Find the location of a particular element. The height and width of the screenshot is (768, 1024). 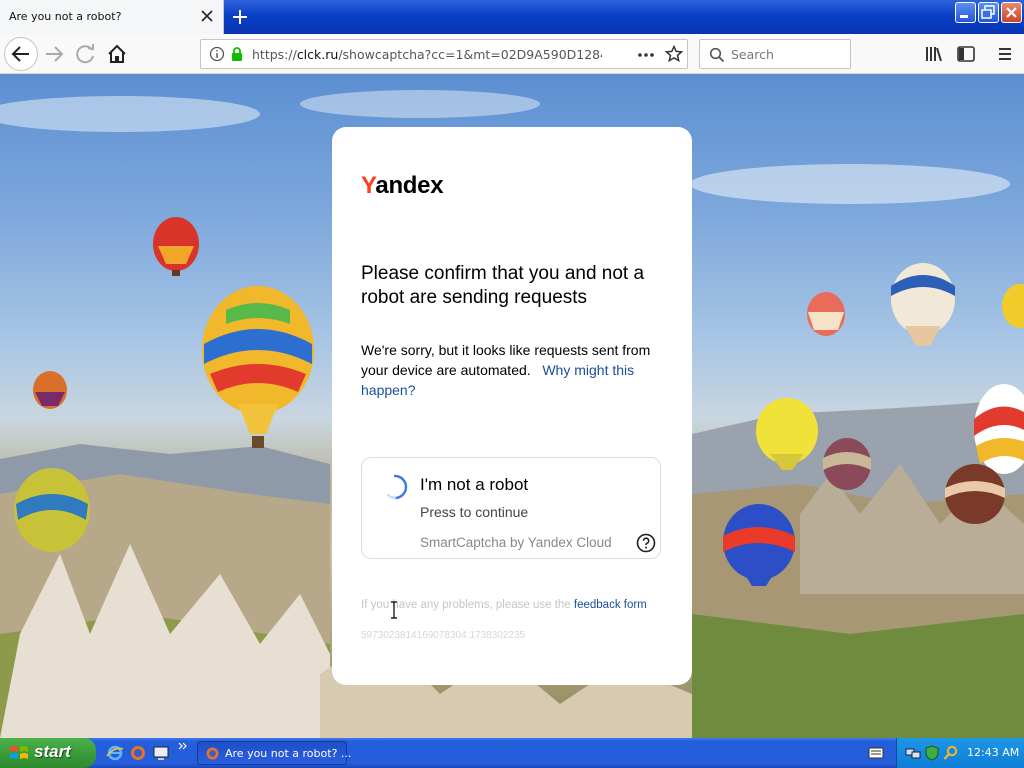

lock-icon is located at coordinates (237, 54).